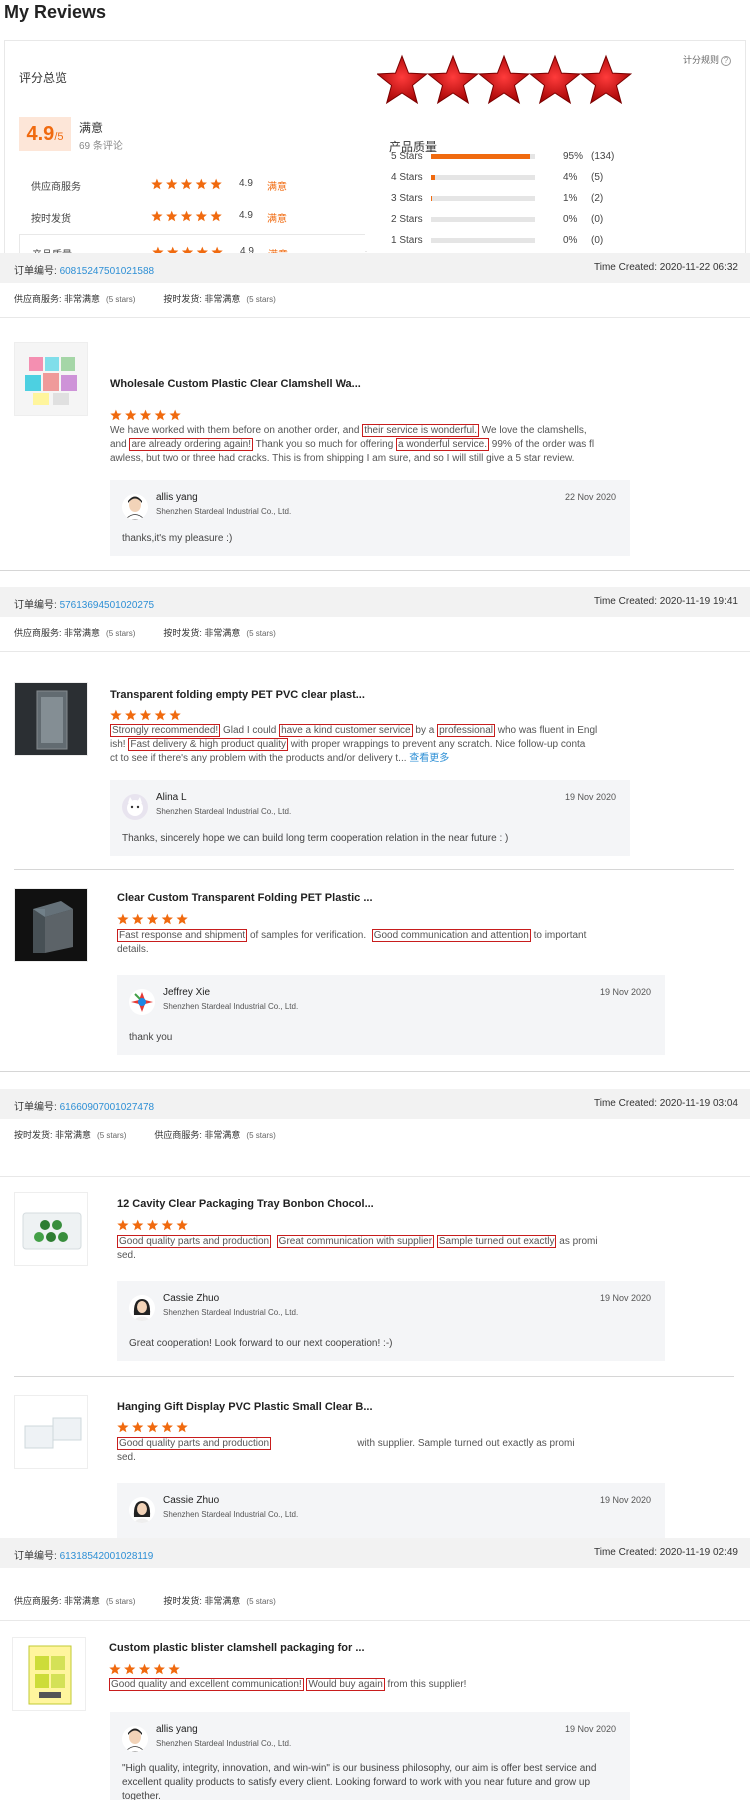 Image resolution: width=750 pixels, height=1800 pixels. What do you see at coordinates (186, 184) in the screenshot?
I see `stars-icon` at bounding box center [186, 184].